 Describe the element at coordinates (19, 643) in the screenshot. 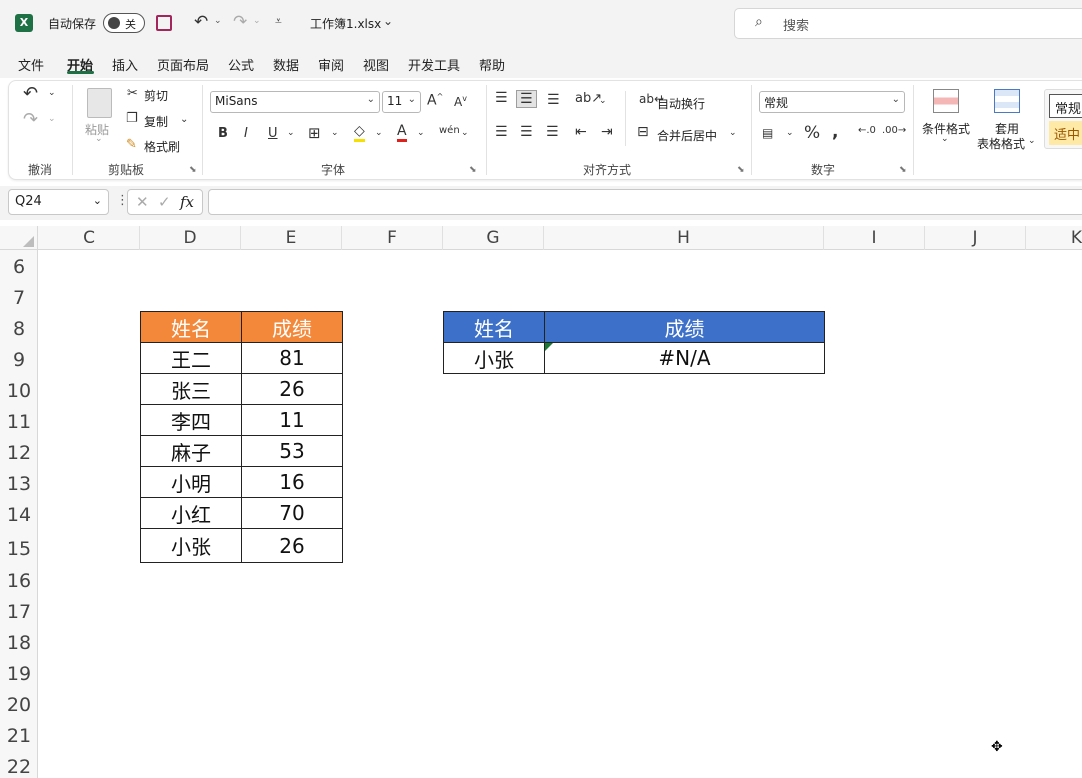

I see `row-header: 18` at that location.